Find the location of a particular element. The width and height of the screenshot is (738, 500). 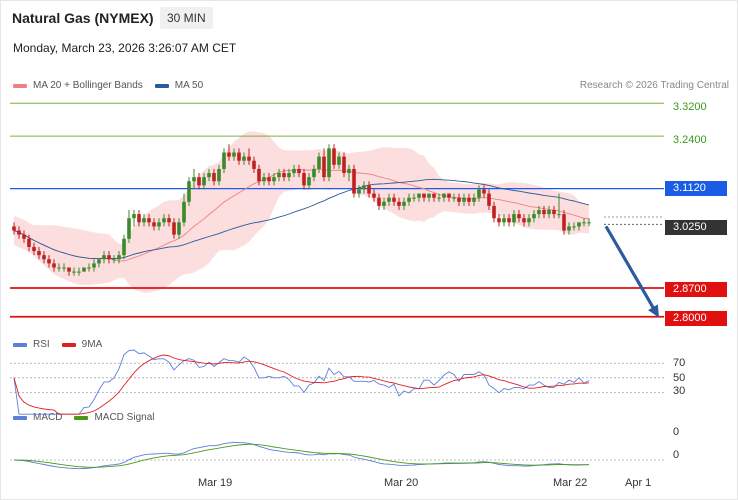

rsi-line is located at coordinates (301, 382).